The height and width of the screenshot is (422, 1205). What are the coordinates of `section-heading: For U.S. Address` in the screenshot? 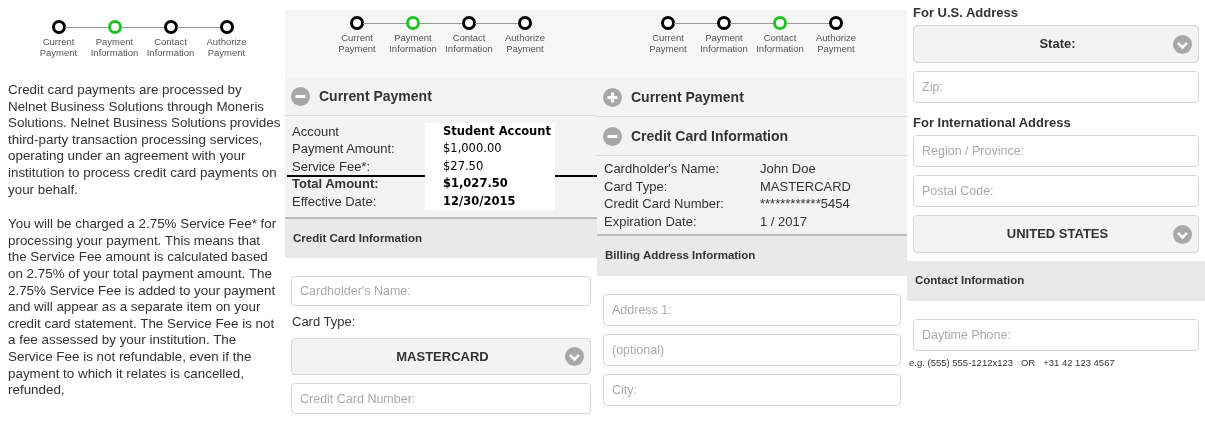 It's located at (965, 13).